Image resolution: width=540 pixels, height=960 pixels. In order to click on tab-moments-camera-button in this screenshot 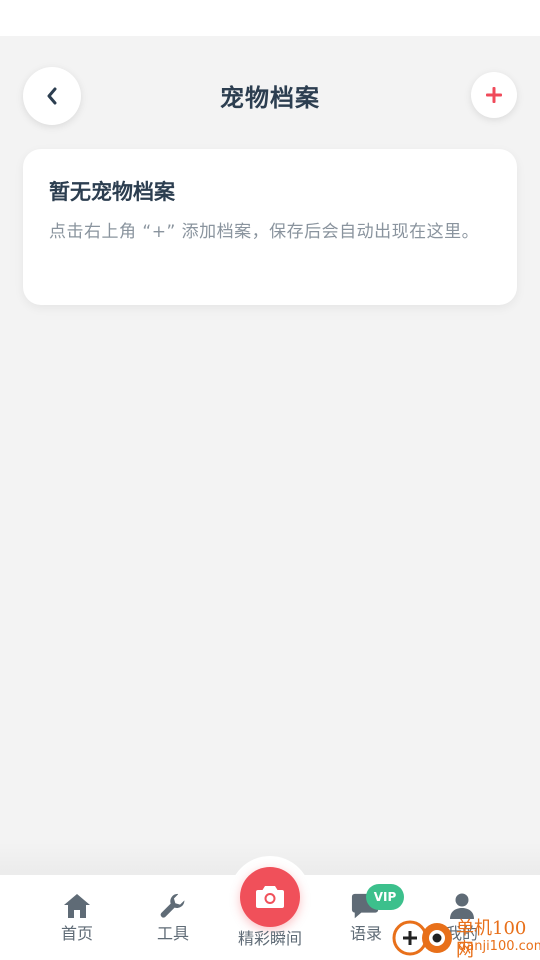, I will do `click(270, 897)`.